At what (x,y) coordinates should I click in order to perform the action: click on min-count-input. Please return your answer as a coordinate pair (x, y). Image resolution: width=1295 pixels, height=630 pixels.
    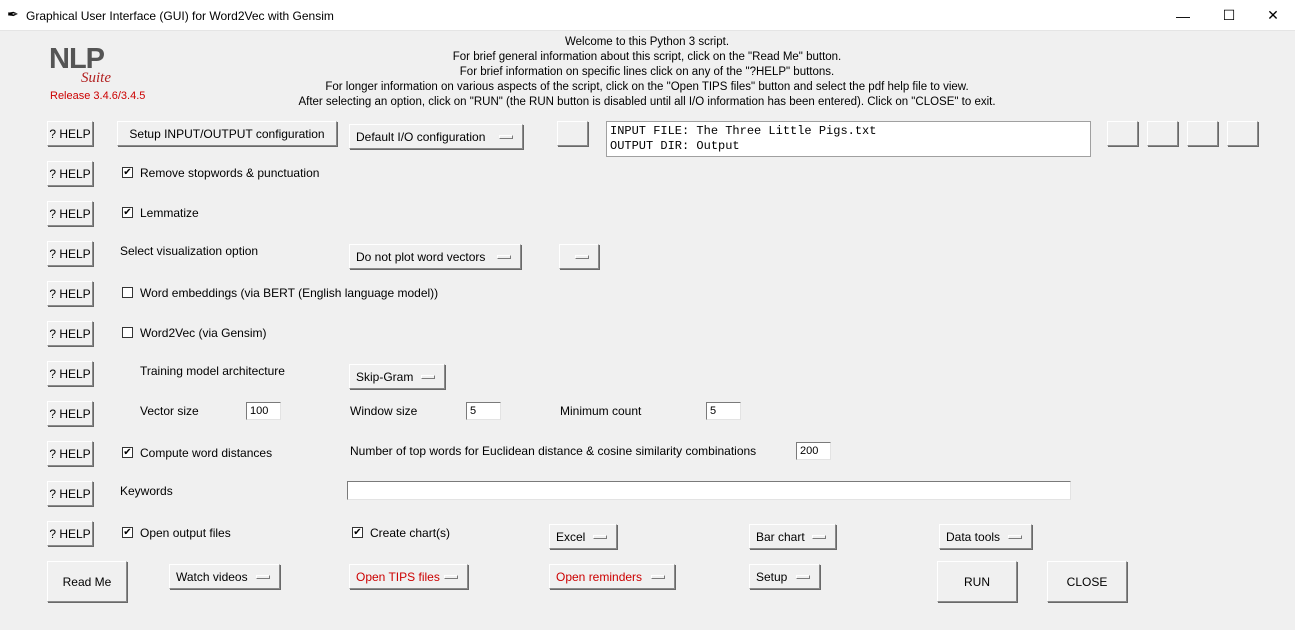
    Looking at the image, I should click on (723, 411).